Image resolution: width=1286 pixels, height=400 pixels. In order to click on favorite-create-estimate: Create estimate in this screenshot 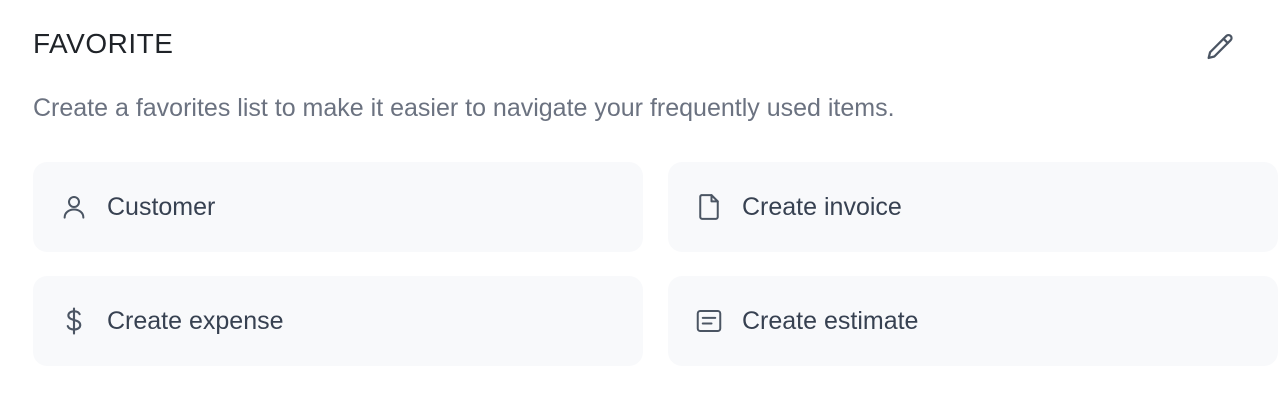, I will do `click(973, 321)`.